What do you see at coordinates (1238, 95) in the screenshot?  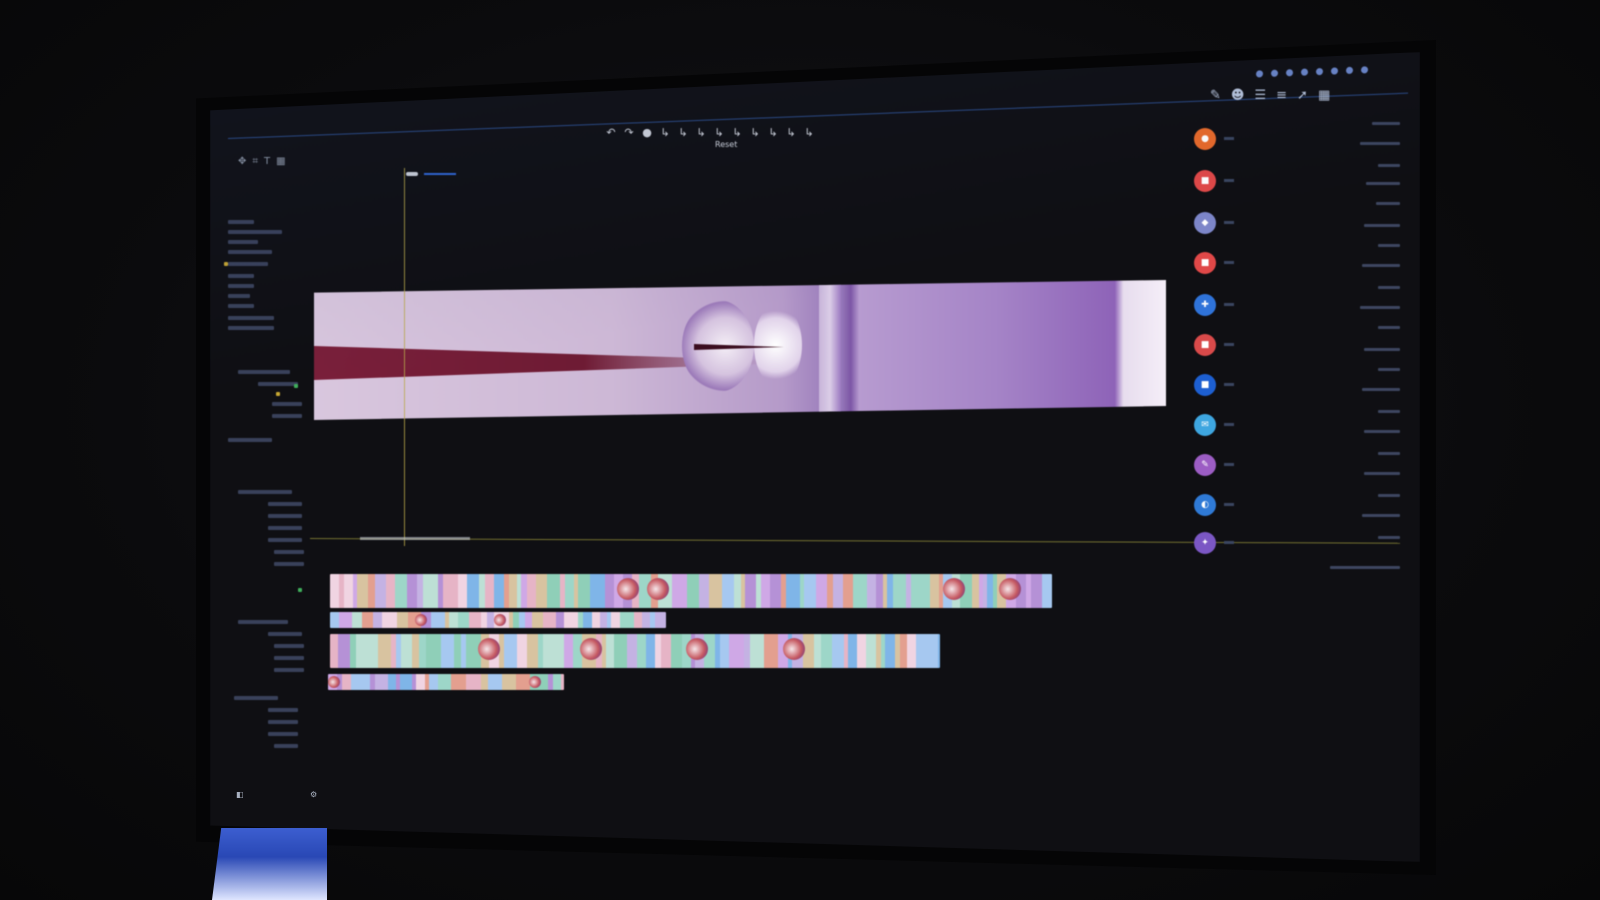 I see `user-icon: ☻` at bounding box center [1238, 95].